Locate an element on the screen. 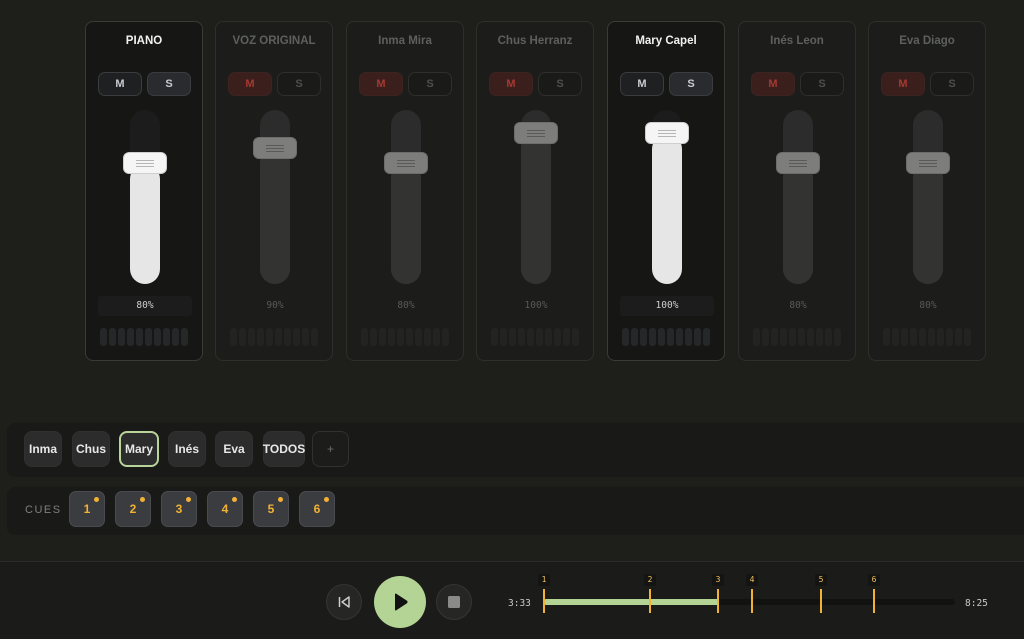 This screenshot has height=639, width=1024. play-icon is located at coordinates (401, 602).